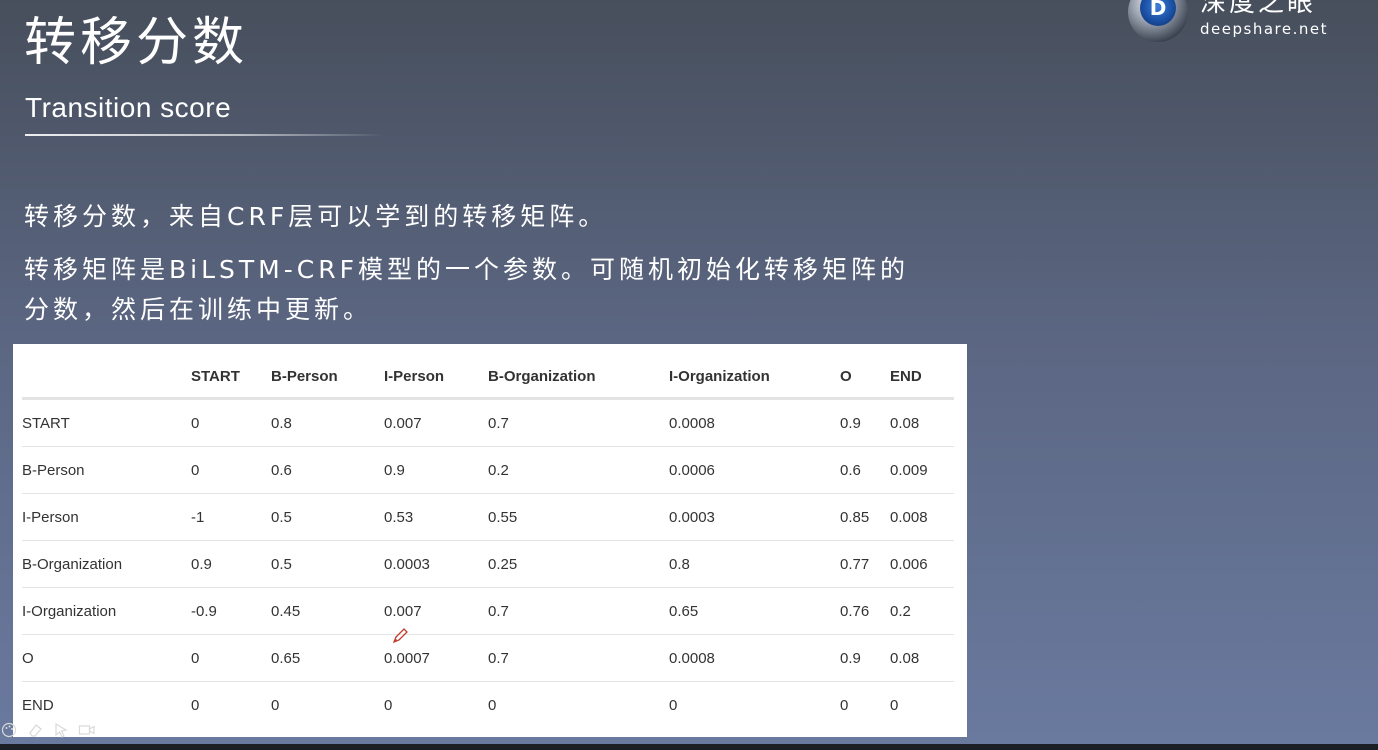  I want to click on table-cell: 0.85, so click(865, 517).